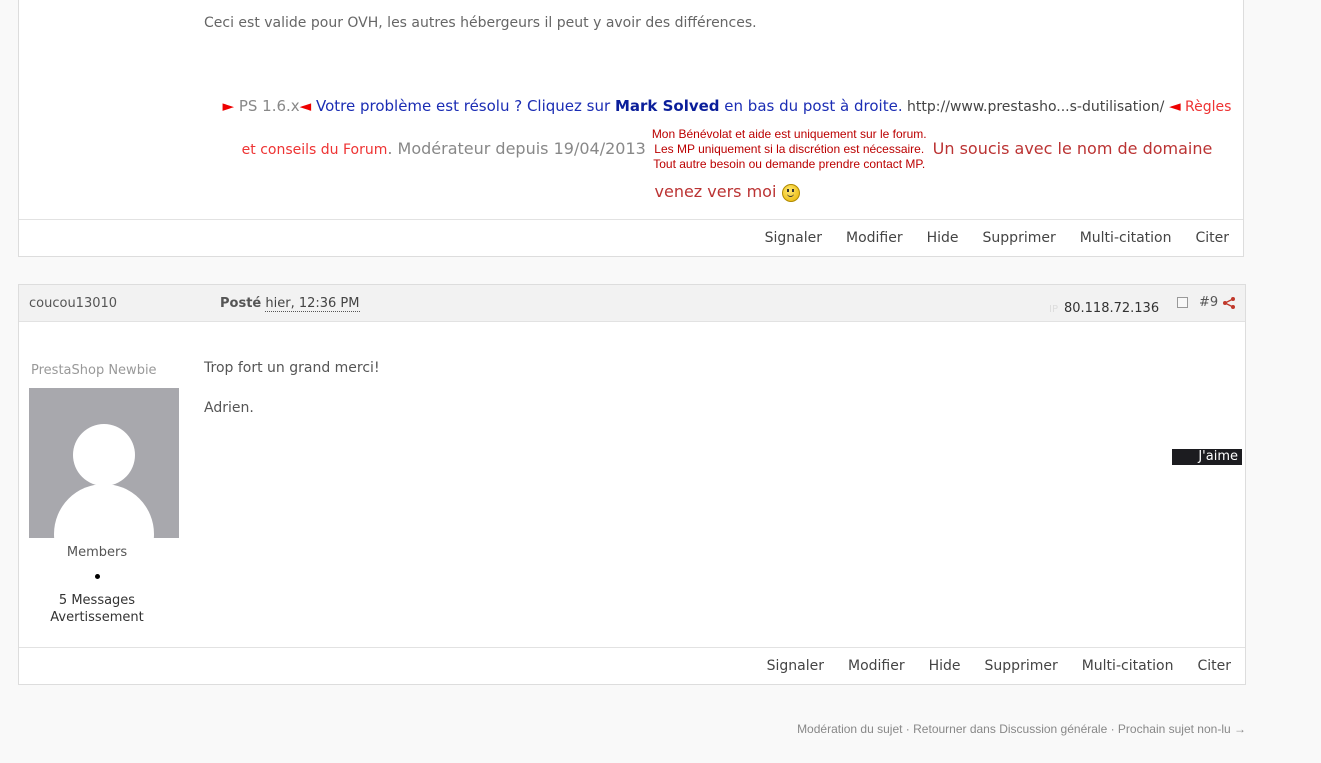 This screenshot has height=763, width=1321. I want to click on bullet-icon, so click(97, 576).